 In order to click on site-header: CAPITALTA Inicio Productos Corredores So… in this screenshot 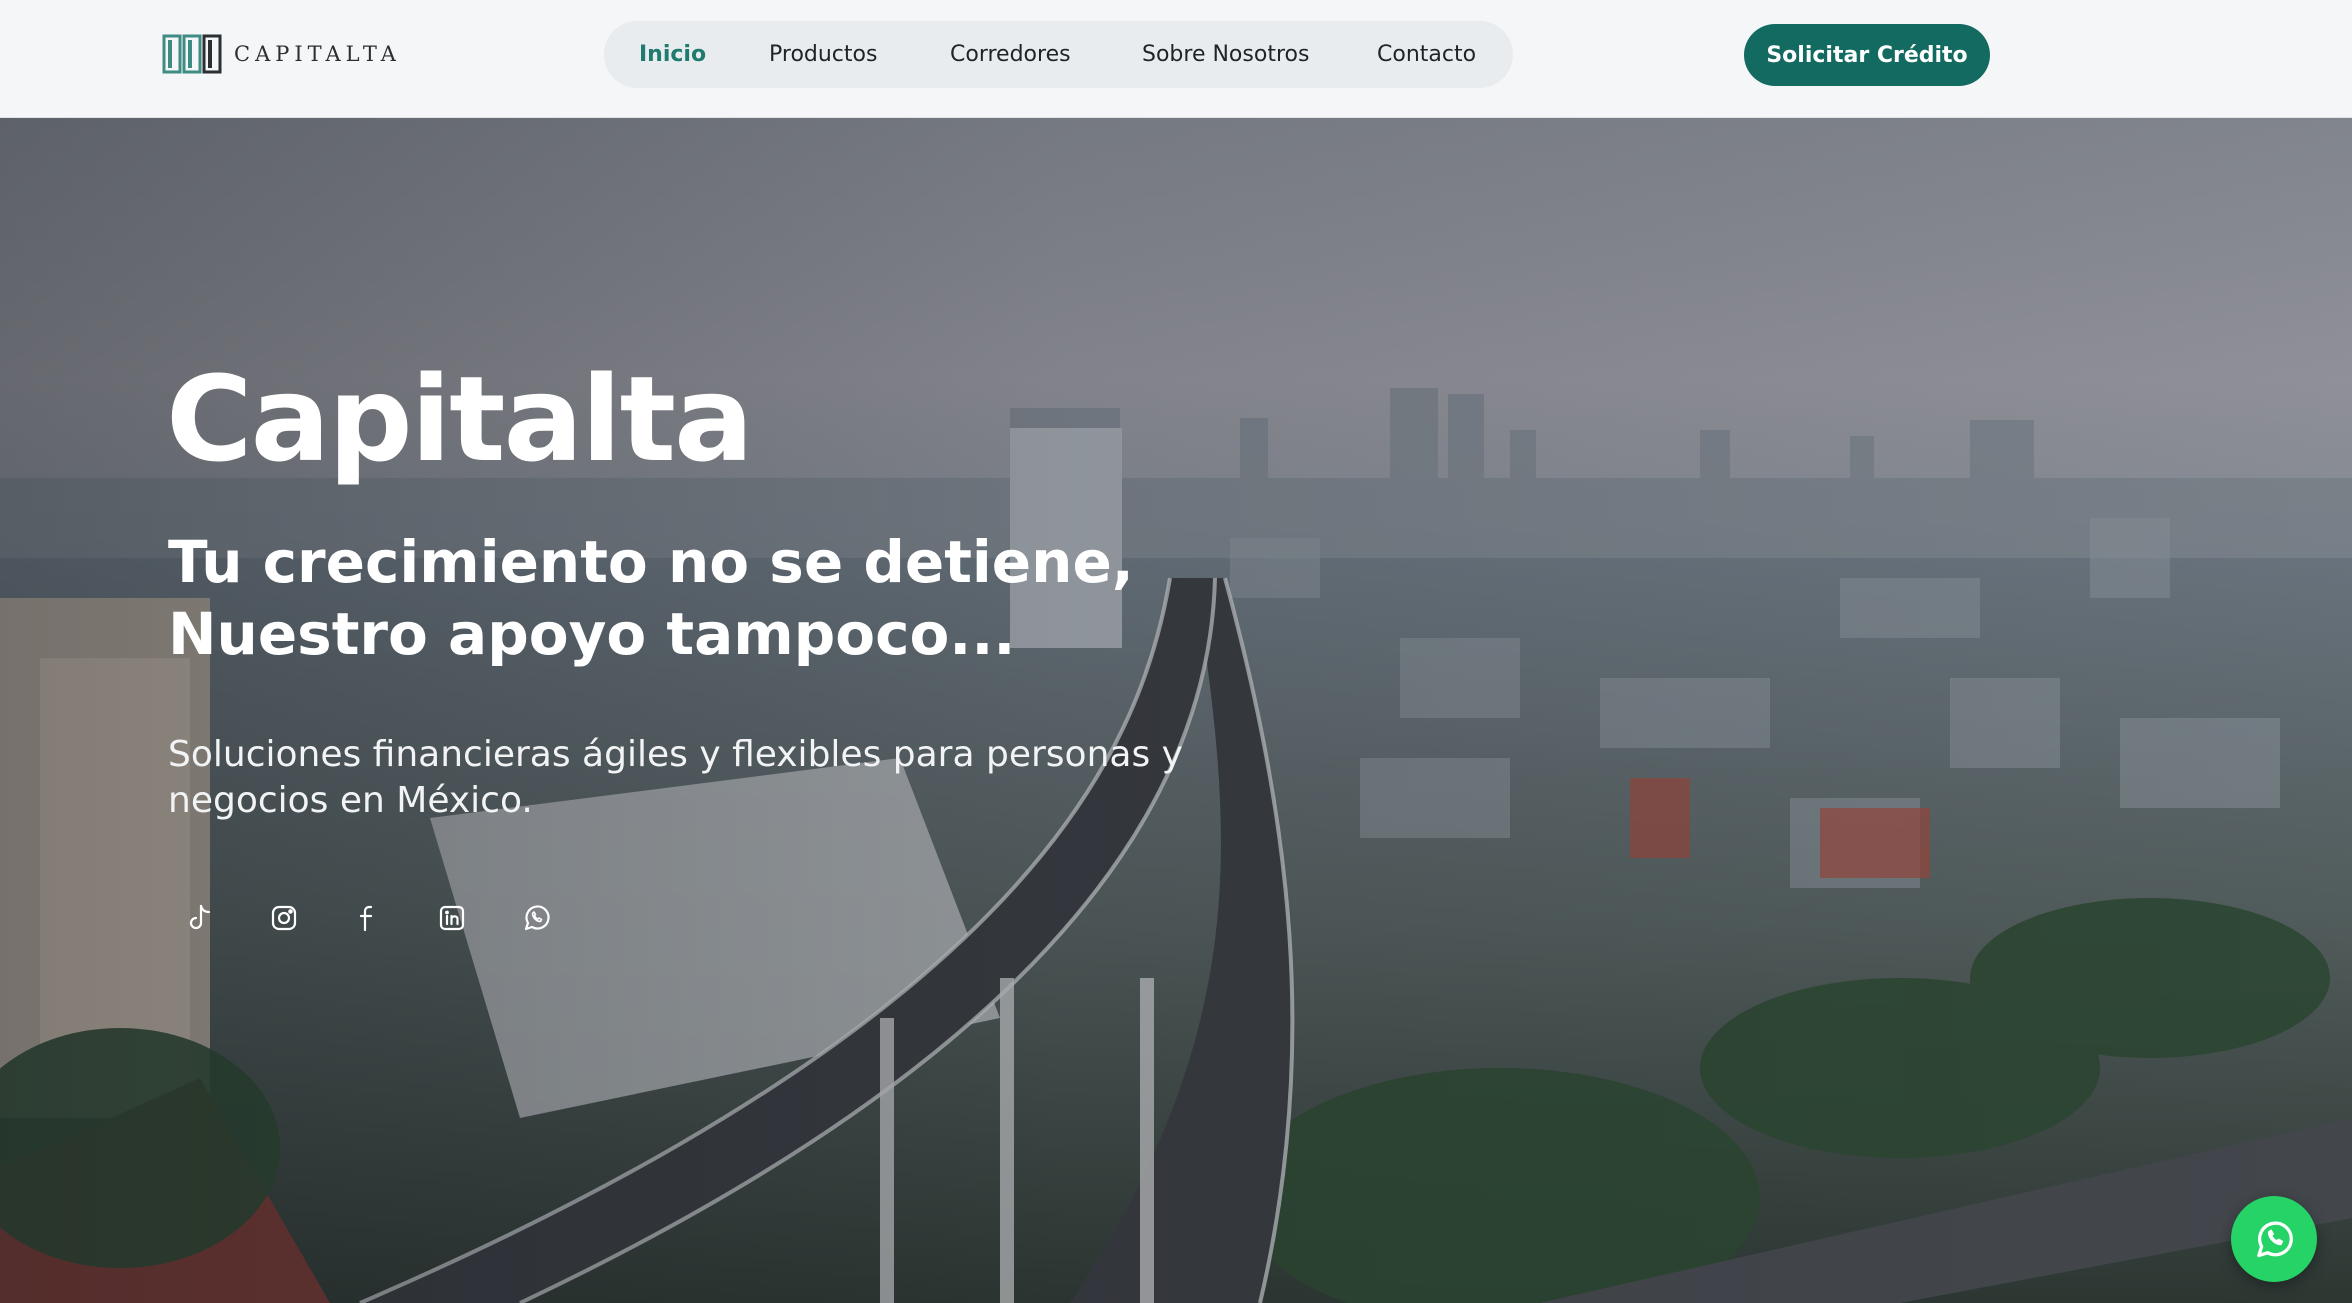, I will do `click(1176, 59)`.